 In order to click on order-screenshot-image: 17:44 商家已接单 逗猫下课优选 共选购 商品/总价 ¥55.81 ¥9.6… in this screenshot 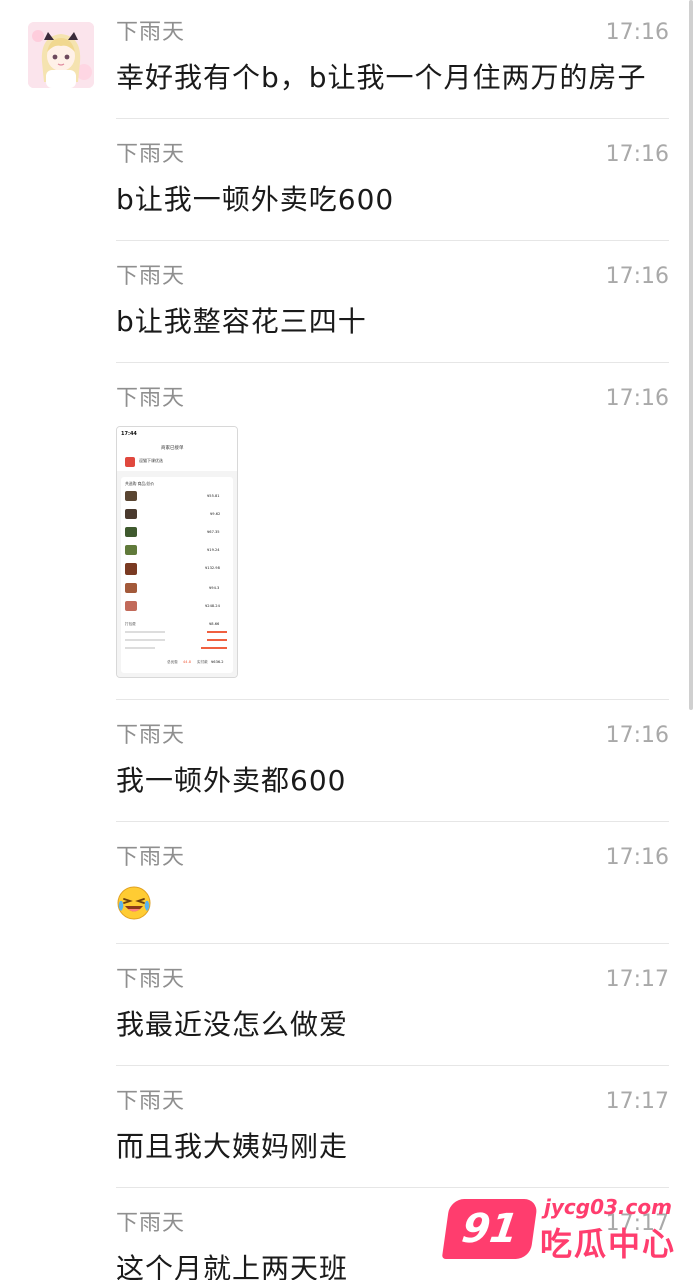, I will do `click(177, 552)`.